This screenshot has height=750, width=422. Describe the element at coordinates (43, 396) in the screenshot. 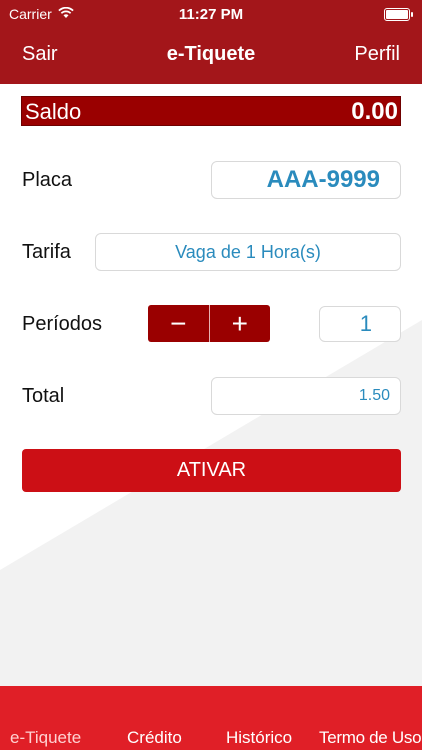

I see `total-label: Total` at that location.